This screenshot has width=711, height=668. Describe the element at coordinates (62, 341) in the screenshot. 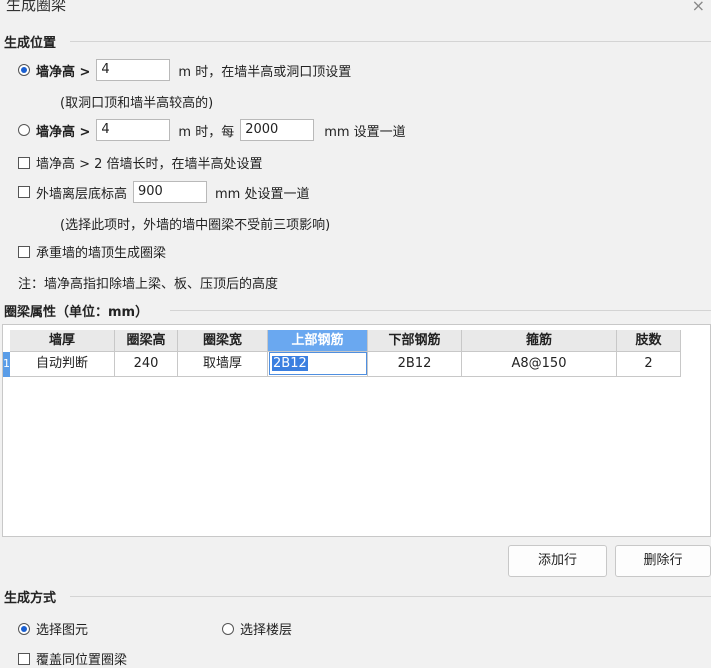

I see `col-header-wall-thickness: 墙厚` at that location.